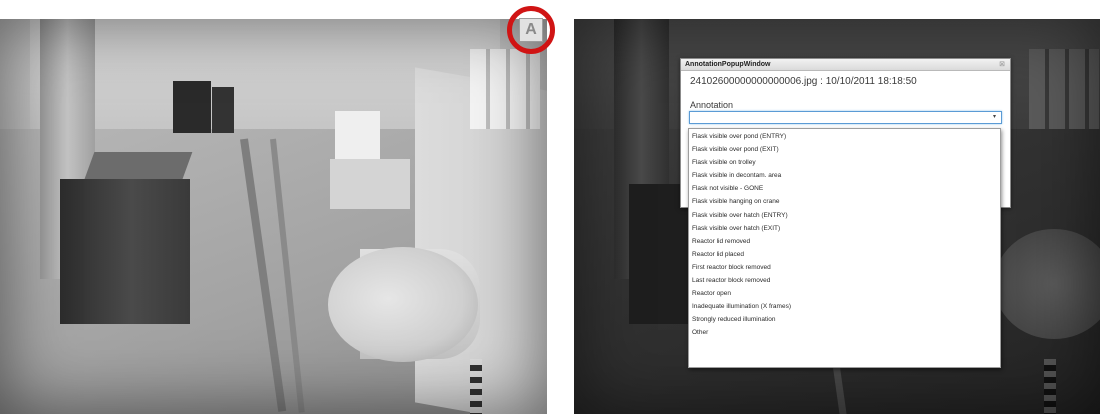 The height and width of the screenshot is (414, 1100). Describe the element at coordinates (844, 201) in the screenshot. I see `dropdown-item: Flask visible hanging on crane` at that location.